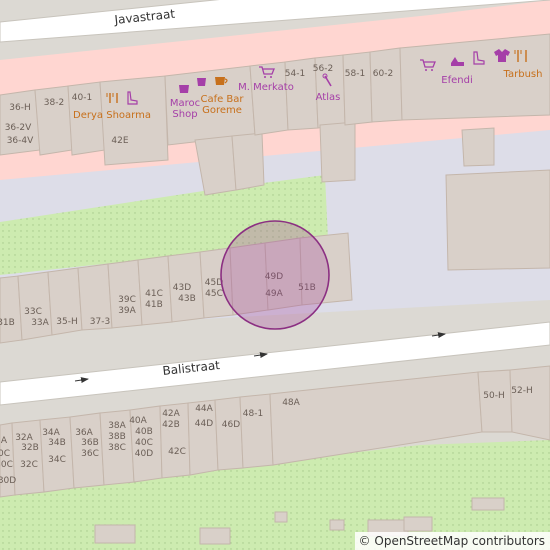 Image resolution: width=550 pixels, height=550 pixels. Describe the element at coordinates (493, 396) in the screenshot. I see `house-number: 50-H` at that location.